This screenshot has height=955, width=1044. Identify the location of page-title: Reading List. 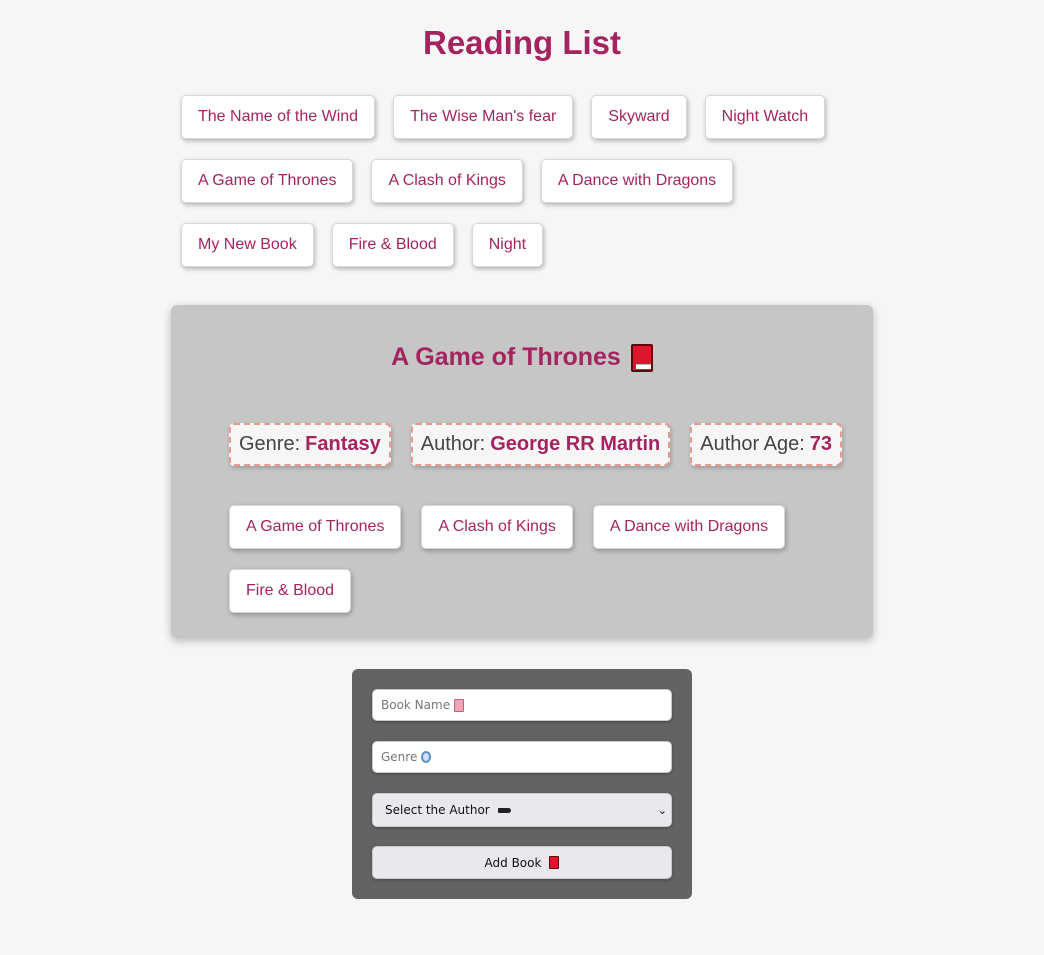
(522, 42).